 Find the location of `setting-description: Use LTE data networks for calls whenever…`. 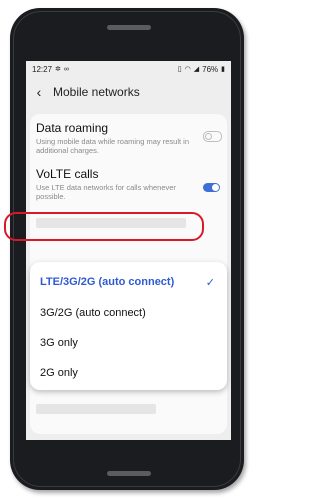

setting-description: Use LTE data networks for calls whenever… is located at coordinates (106, 192).